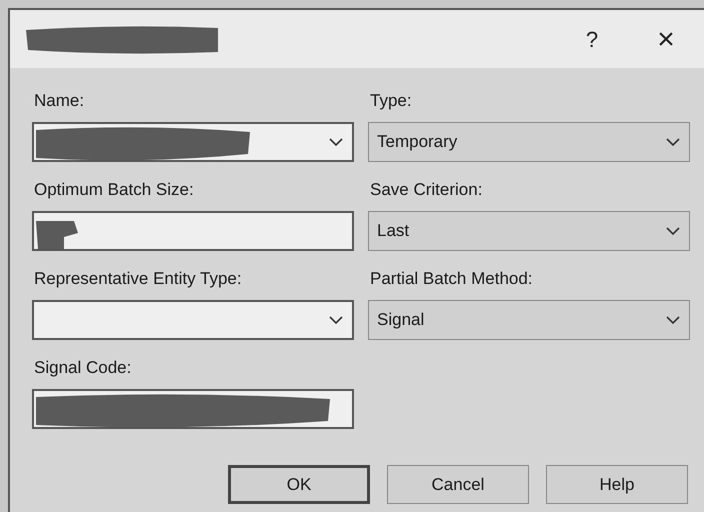 The height and width of the screenshot is (512, 704). I want to click on dropdown: Temporary, so click(529, 142).